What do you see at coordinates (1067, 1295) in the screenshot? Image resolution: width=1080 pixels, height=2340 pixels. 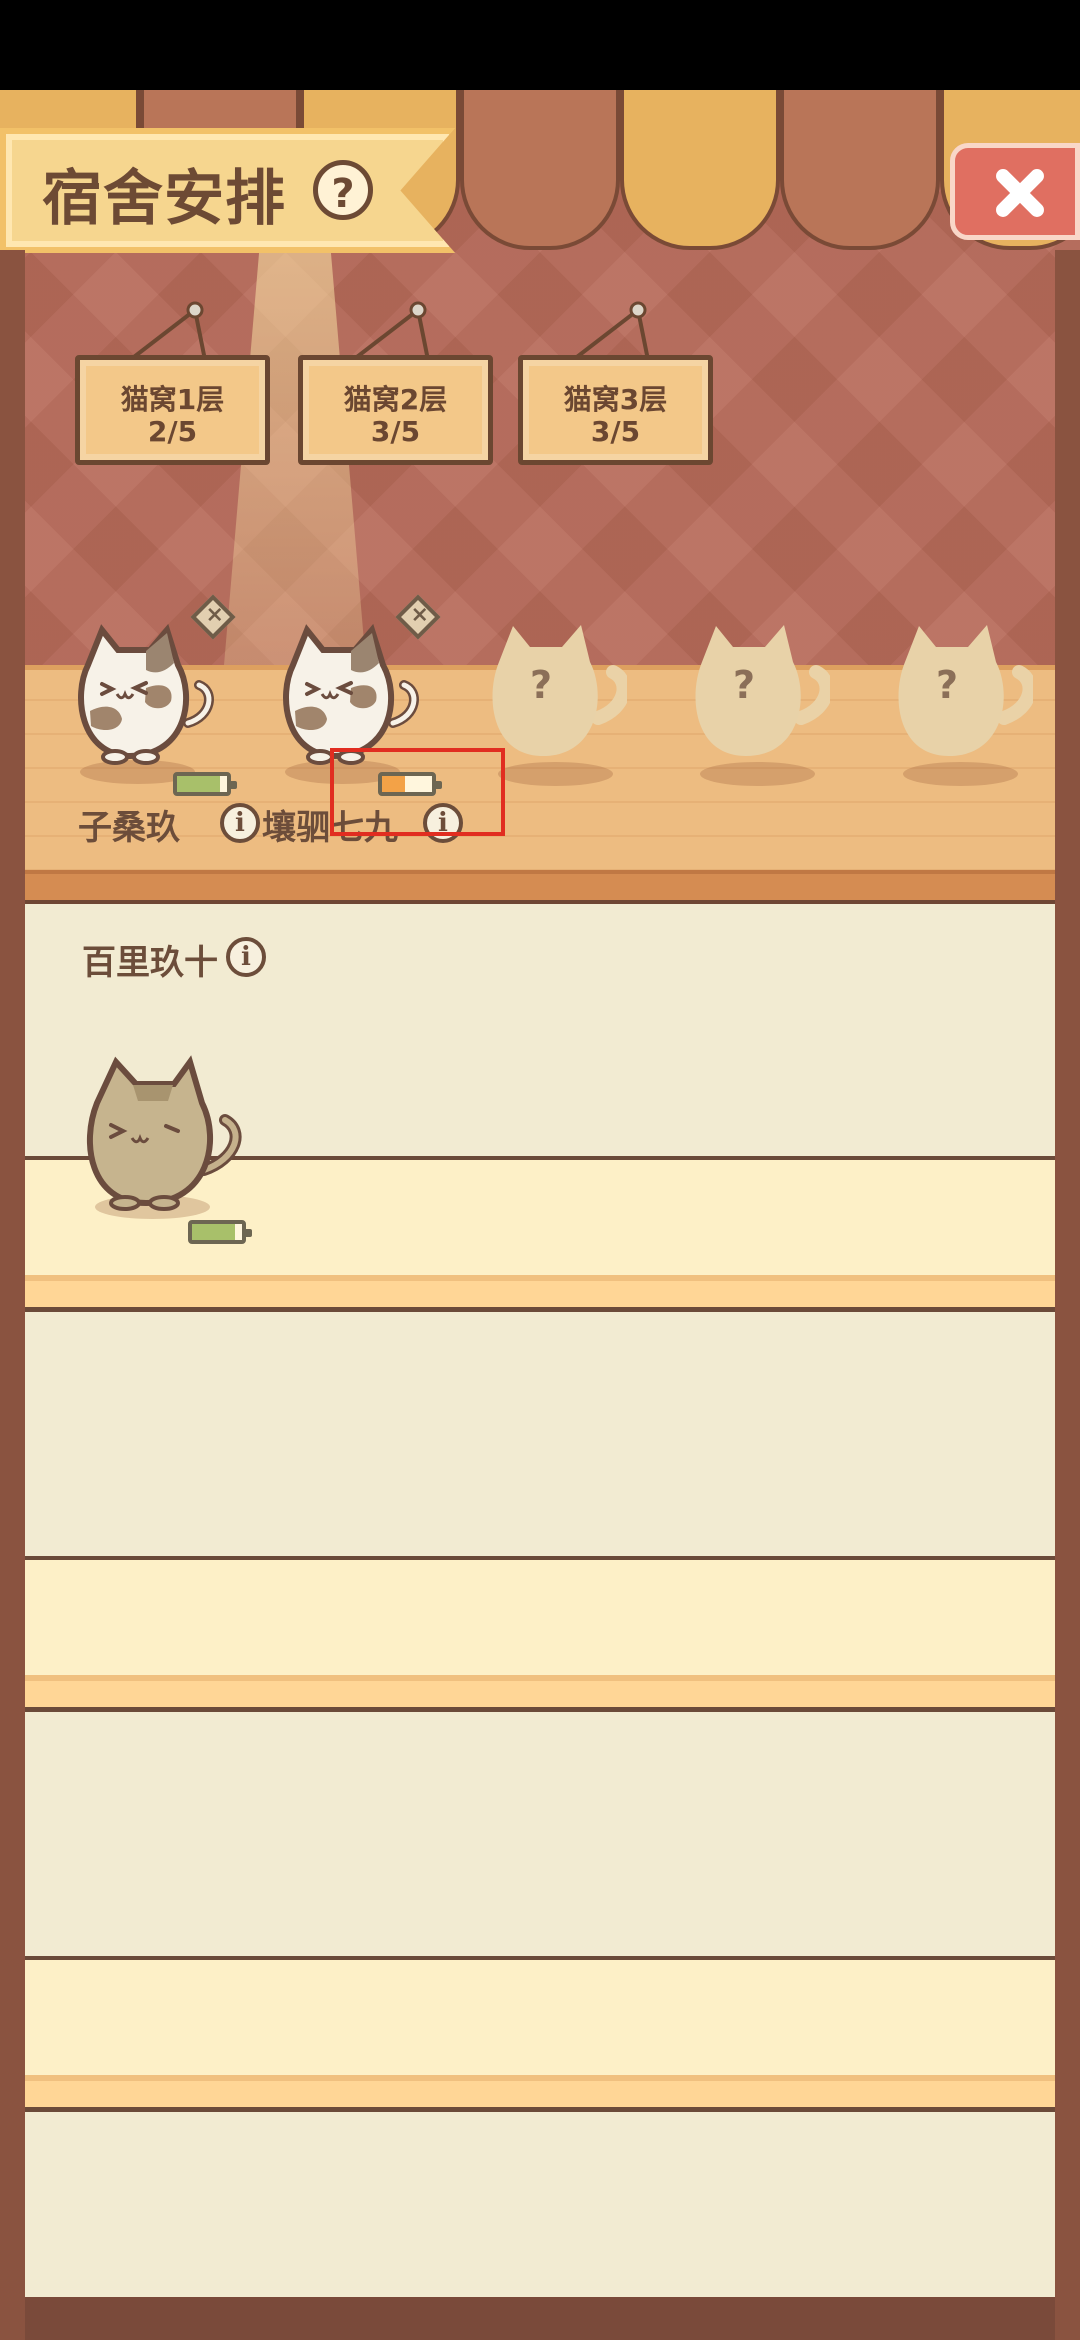 I see `right-wall` at bounding box center [1067, 1295].